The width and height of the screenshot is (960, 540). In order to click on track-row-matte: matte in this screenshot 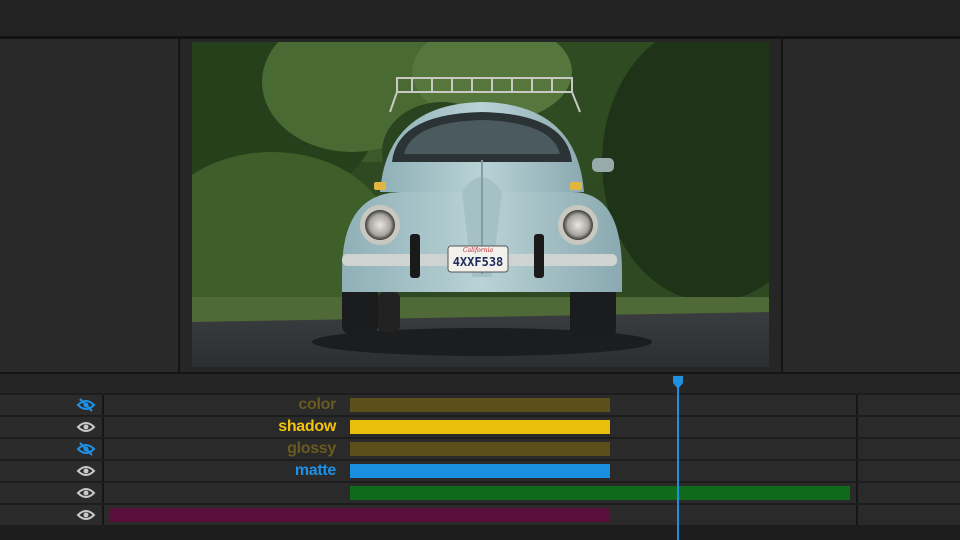, I will do `click(480, 471)`.